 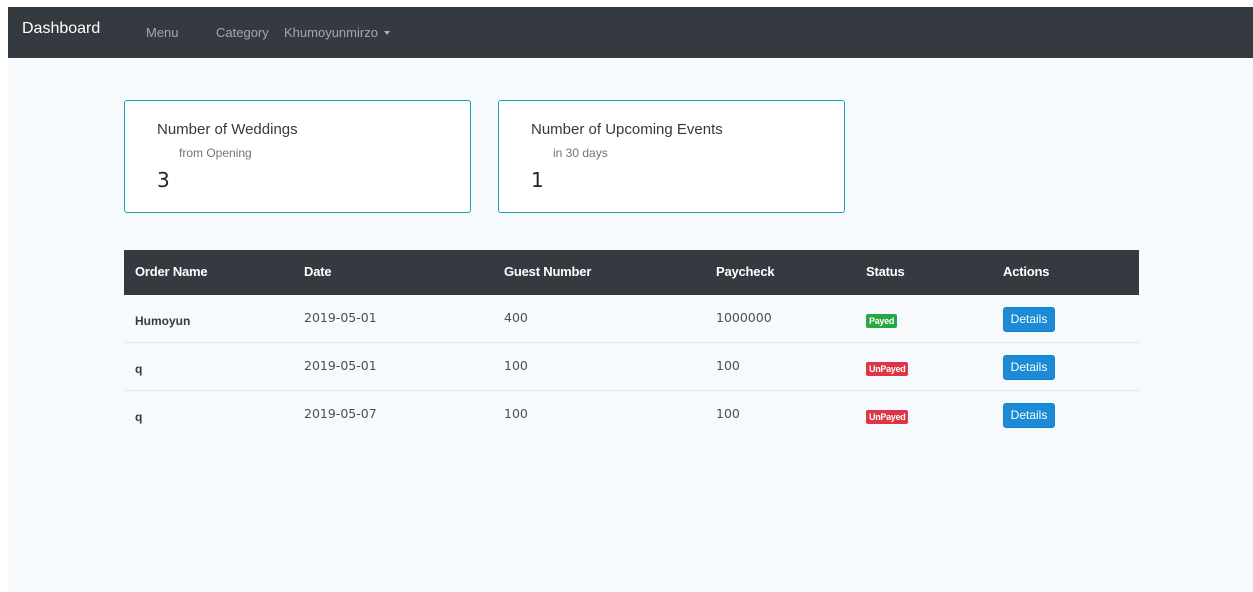 What do you see at coordinates (242, 32) in the screenshot?
I see `nav-category-link: Category` at bounding box center [242, 32].